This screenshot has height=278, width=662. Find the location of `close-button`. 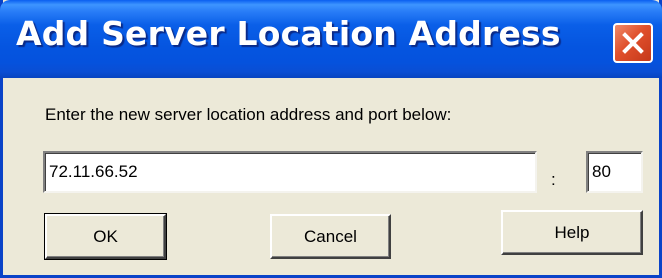

close-button is located at coordinates (633, 43).